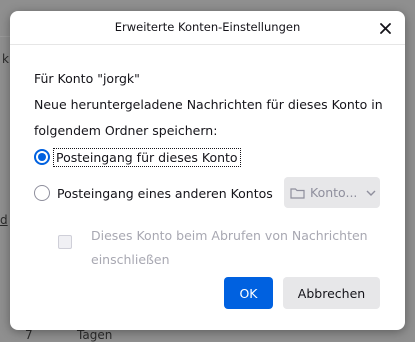 The width and height of the screenshot is (415, 342). Describe the element at coordinates (87, 78) in the screenshot. I see `account-label: Für Konto "jorgk"` at that location.